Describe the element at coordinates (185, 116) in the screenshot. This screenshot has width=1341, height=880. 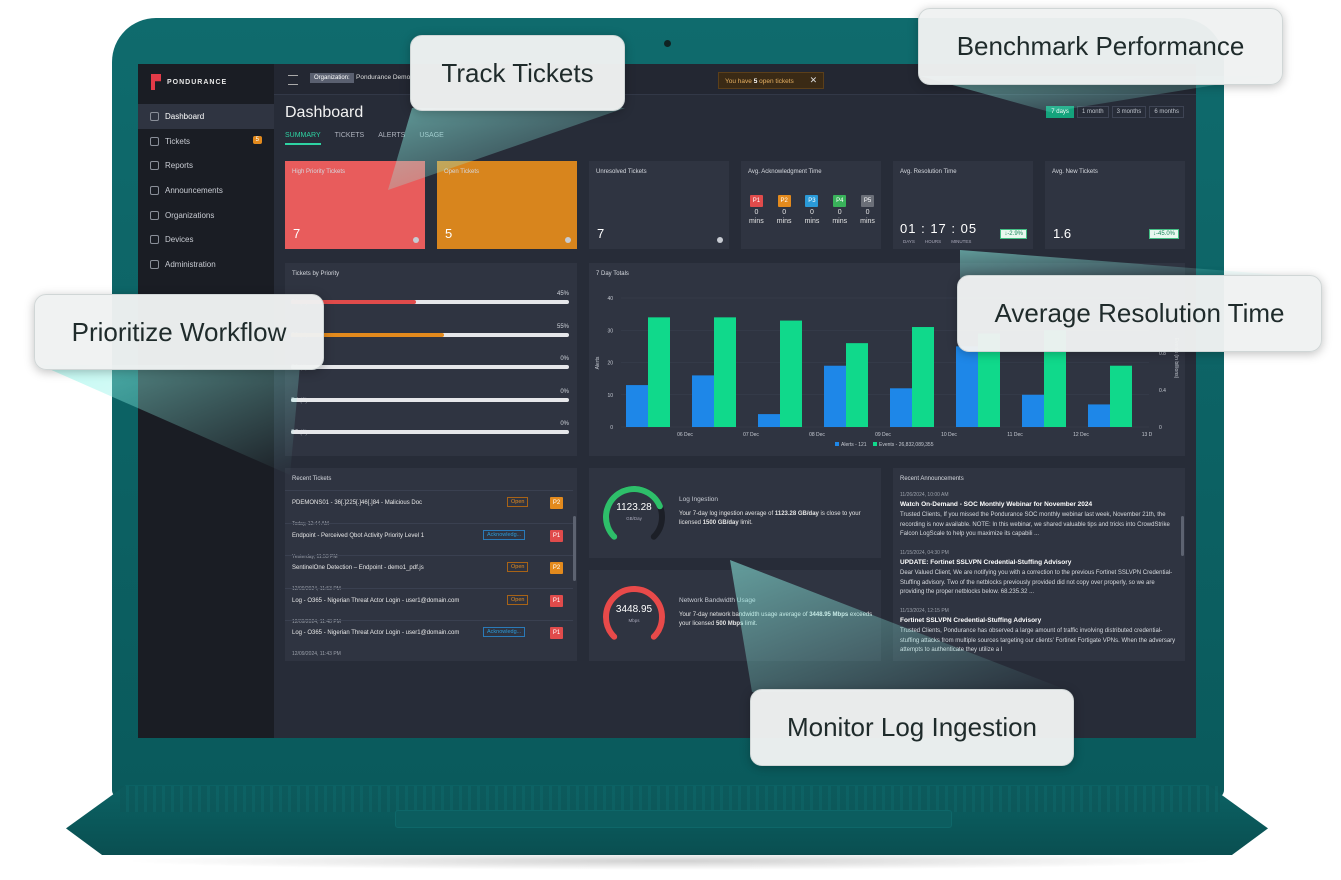
I see `sidebar-item-label: Dashboard` at that location.